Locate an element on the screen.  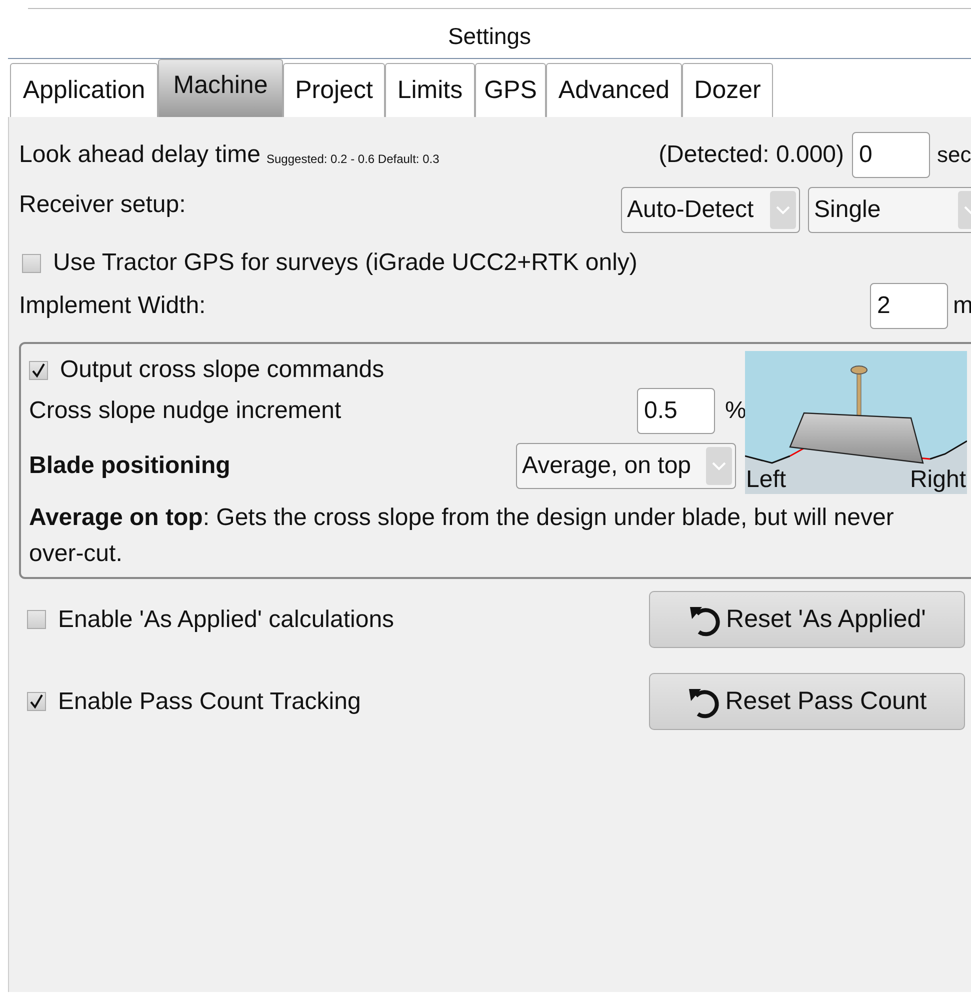
dropdown: Average, on top is located at coordinates (626, 466).